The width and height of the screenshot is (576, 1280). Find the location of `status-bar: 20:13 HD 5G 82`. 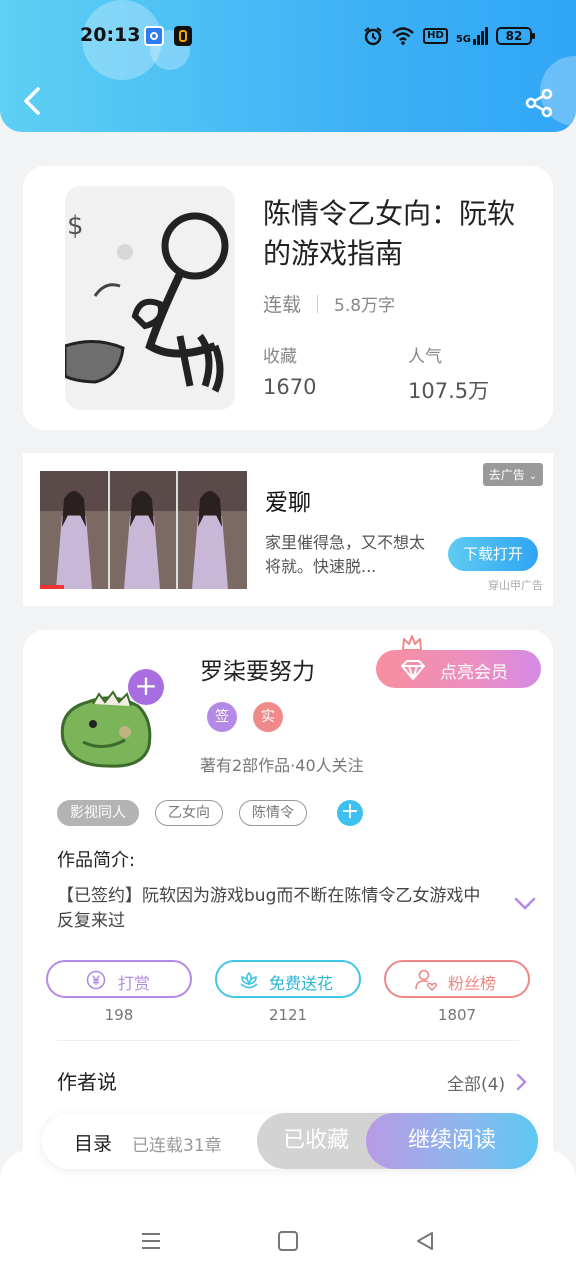

status-bar: 20:13 HD 5G 82 is located at coordinates (288, 37).